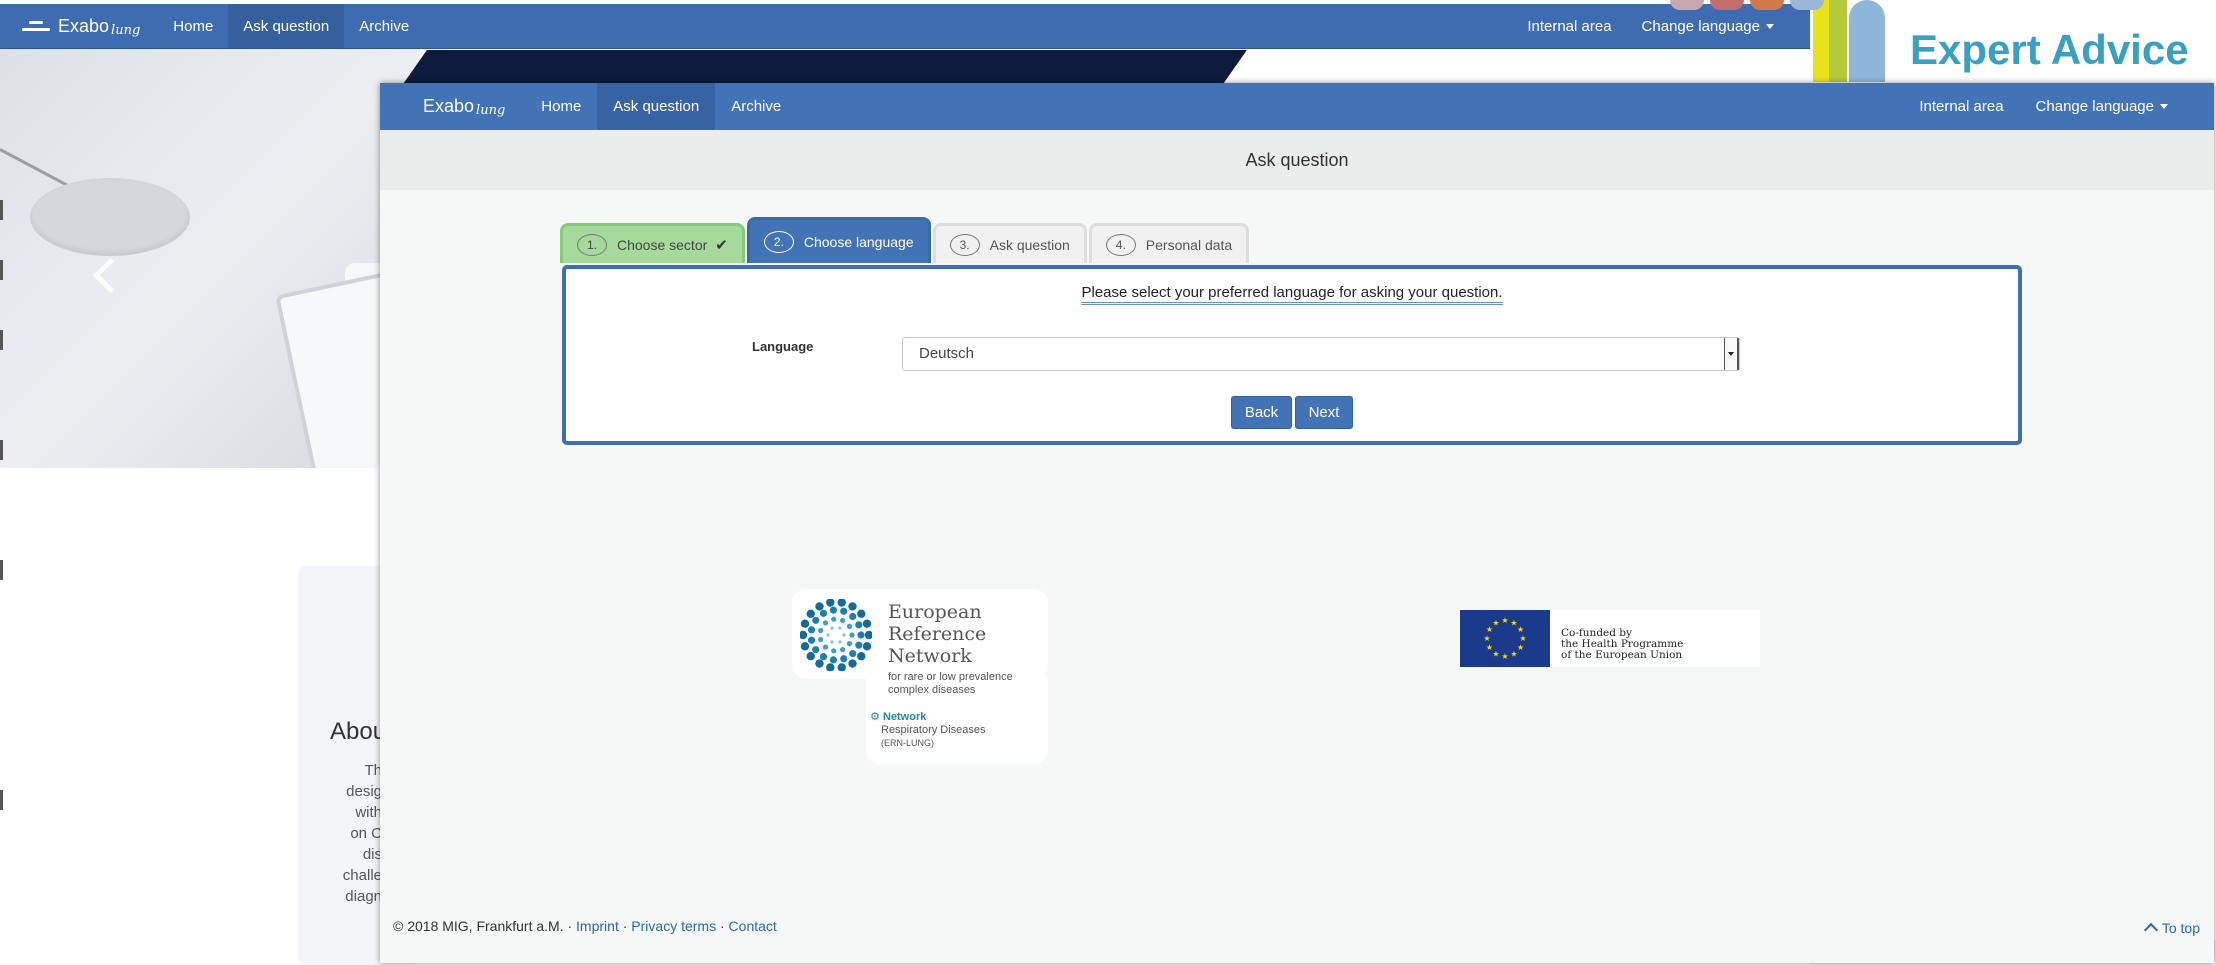  I want to click on ern-sub-line: complex diseases, so click(932, 690).